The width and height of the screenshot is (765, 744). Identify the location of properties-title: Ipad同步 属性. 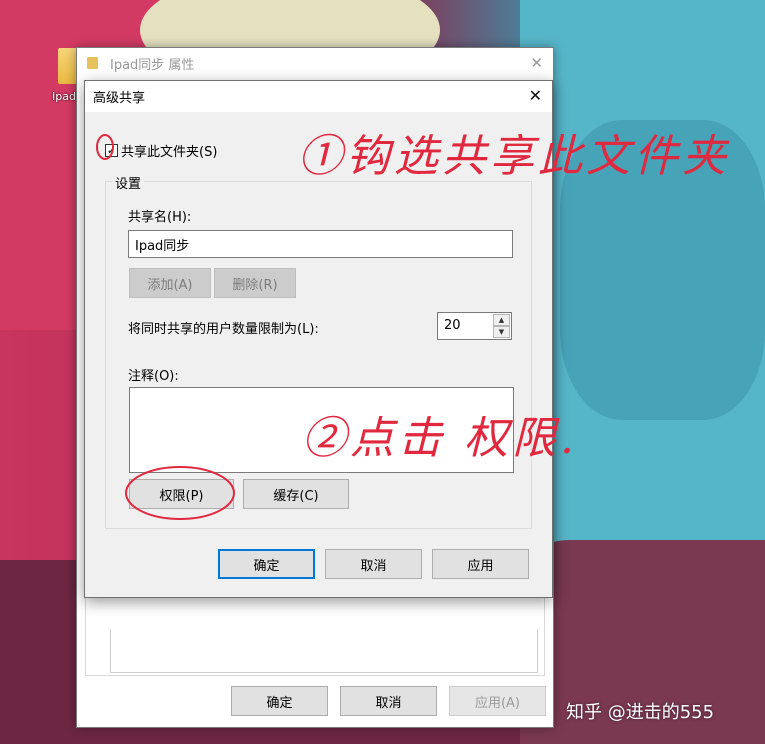
(152, 65).